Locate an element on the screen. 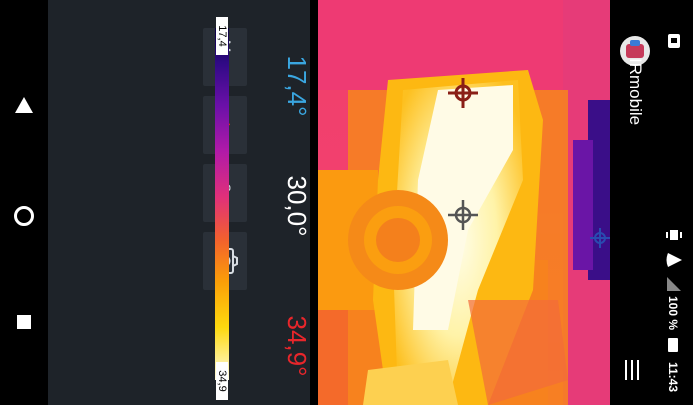  center-temperature: 30,0° is located at coordinates (297, 206).